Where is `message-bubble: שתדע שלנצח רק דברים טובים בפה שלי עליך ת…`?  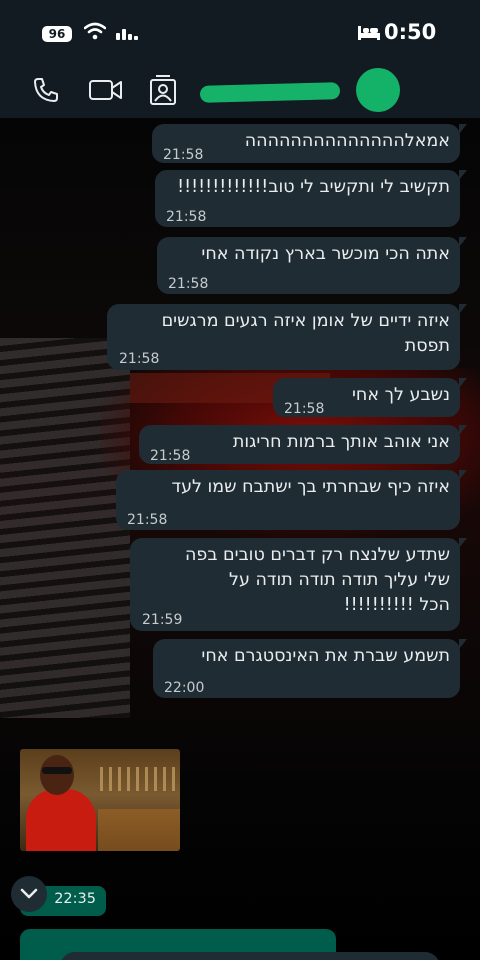
message-bubble: שתדע שלנצח רק דברים טובים בפה שלי עליך ת… is located at coordinates (298, 584).